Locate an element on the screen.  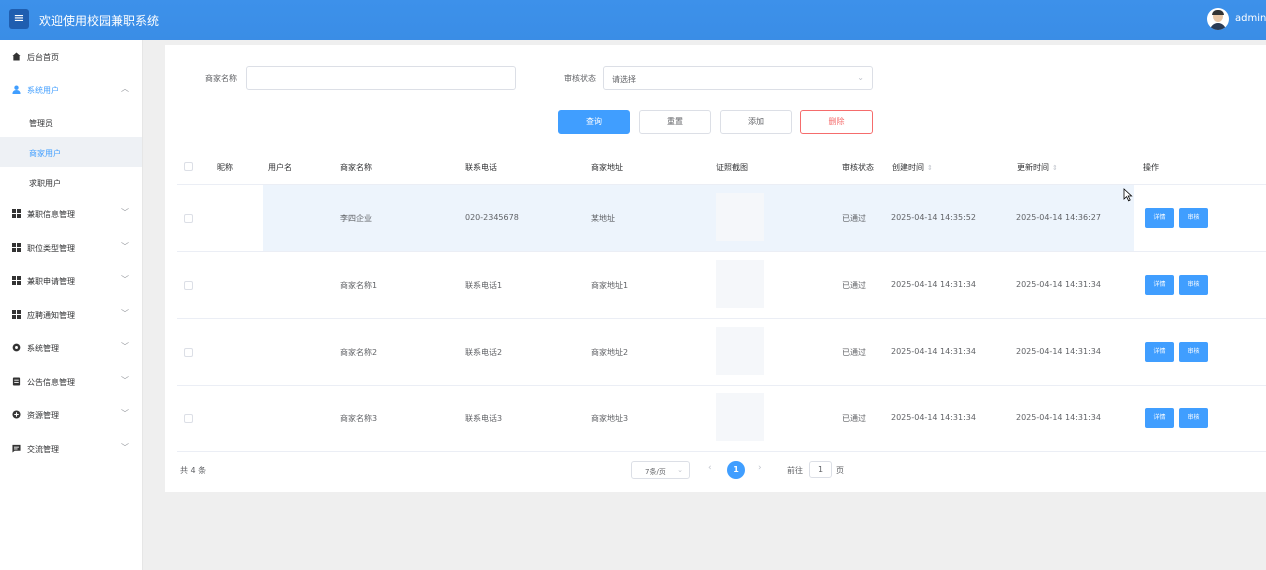
sidebar-item-system-users: 系统用户 ︿ is located at coordinates (71, 89).